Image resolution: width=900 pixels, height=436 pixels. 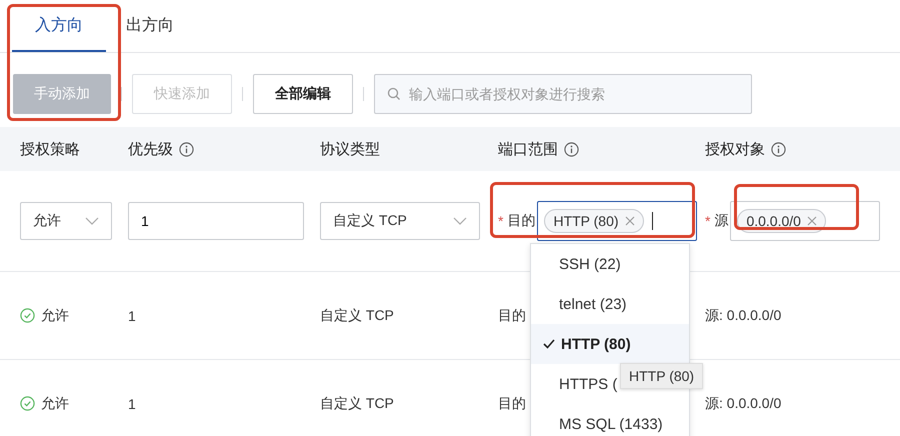 I want to click on priority-input: 1, so click(x=216, y=221).